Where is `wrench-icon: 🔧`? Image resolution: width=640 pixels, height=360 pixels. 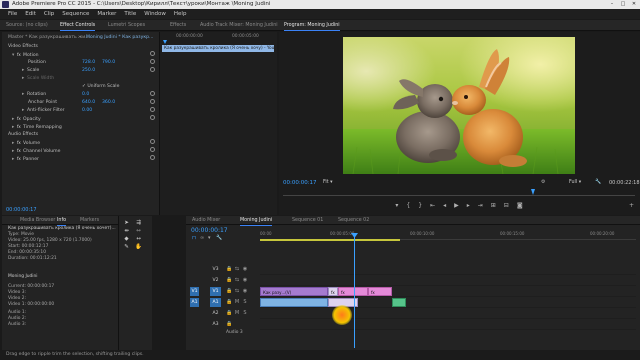 wrench-icon: 🔧 is located at coordinates (598, 182).